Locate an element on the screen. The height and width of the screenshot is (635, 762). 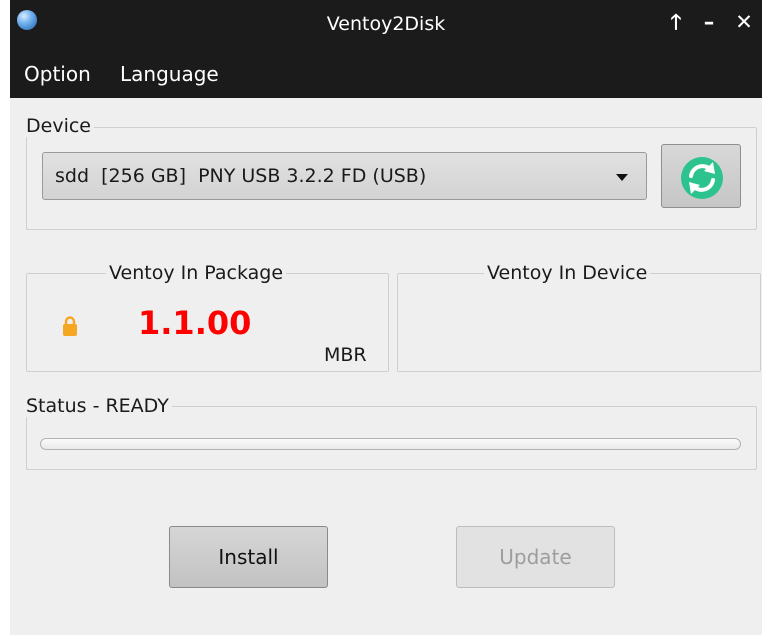
package-version: 1.1.00 is located at coordinates (195, 323).